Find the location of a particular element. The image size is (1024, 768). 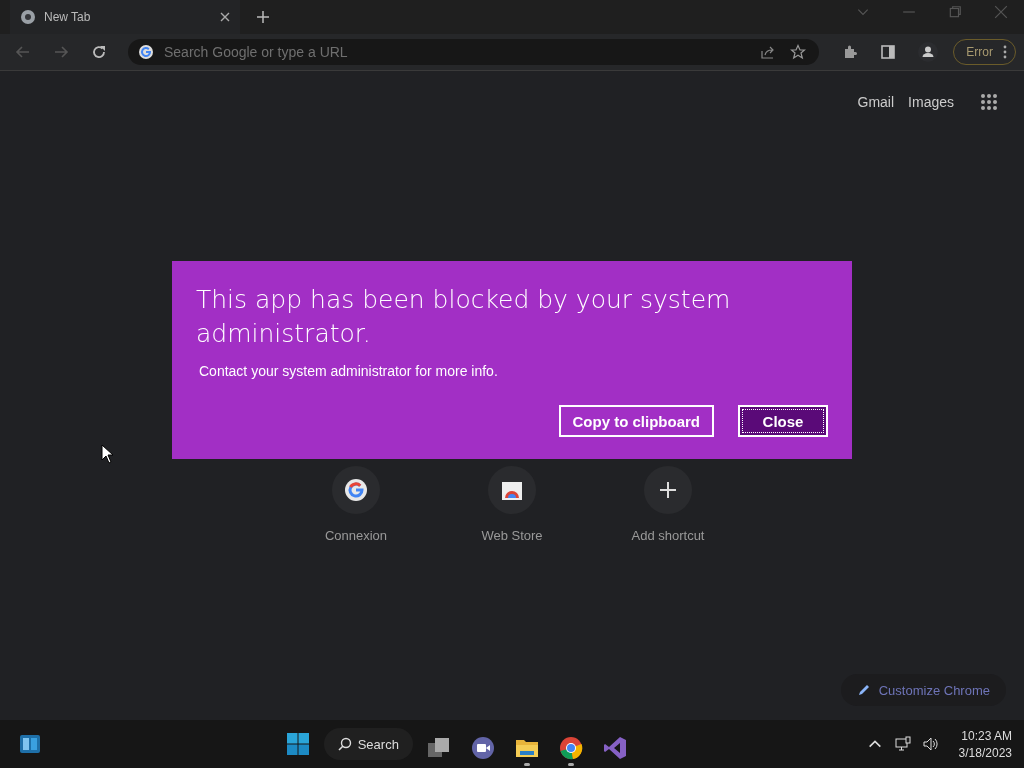

tab-title: New Tab is located at coordinates (68, 17).